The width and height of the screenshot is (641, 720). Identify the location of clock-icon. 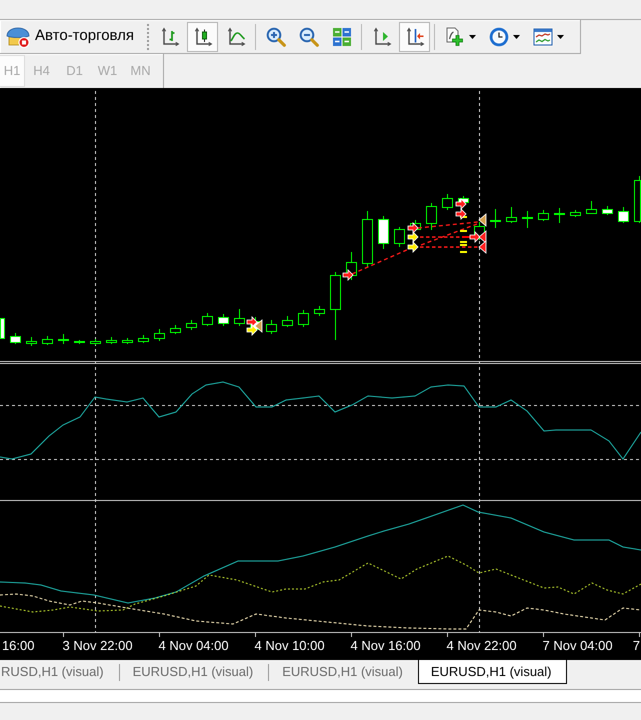
(498, 36).